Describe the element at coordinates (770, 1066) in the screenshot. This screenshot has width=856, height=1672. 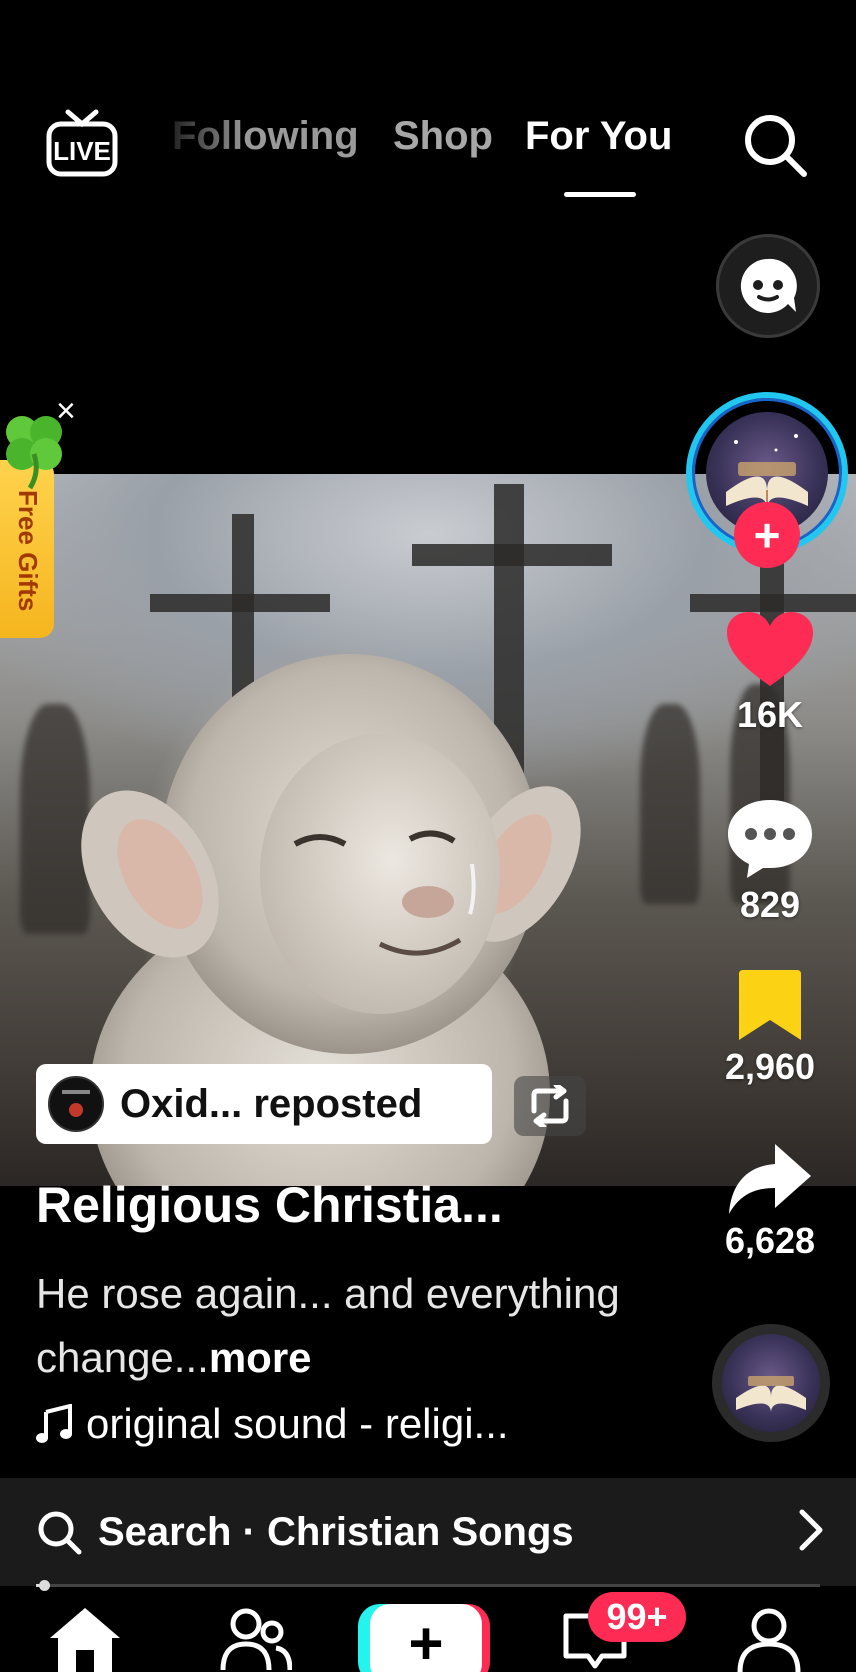
I see `save-count: 2,960` at that location.